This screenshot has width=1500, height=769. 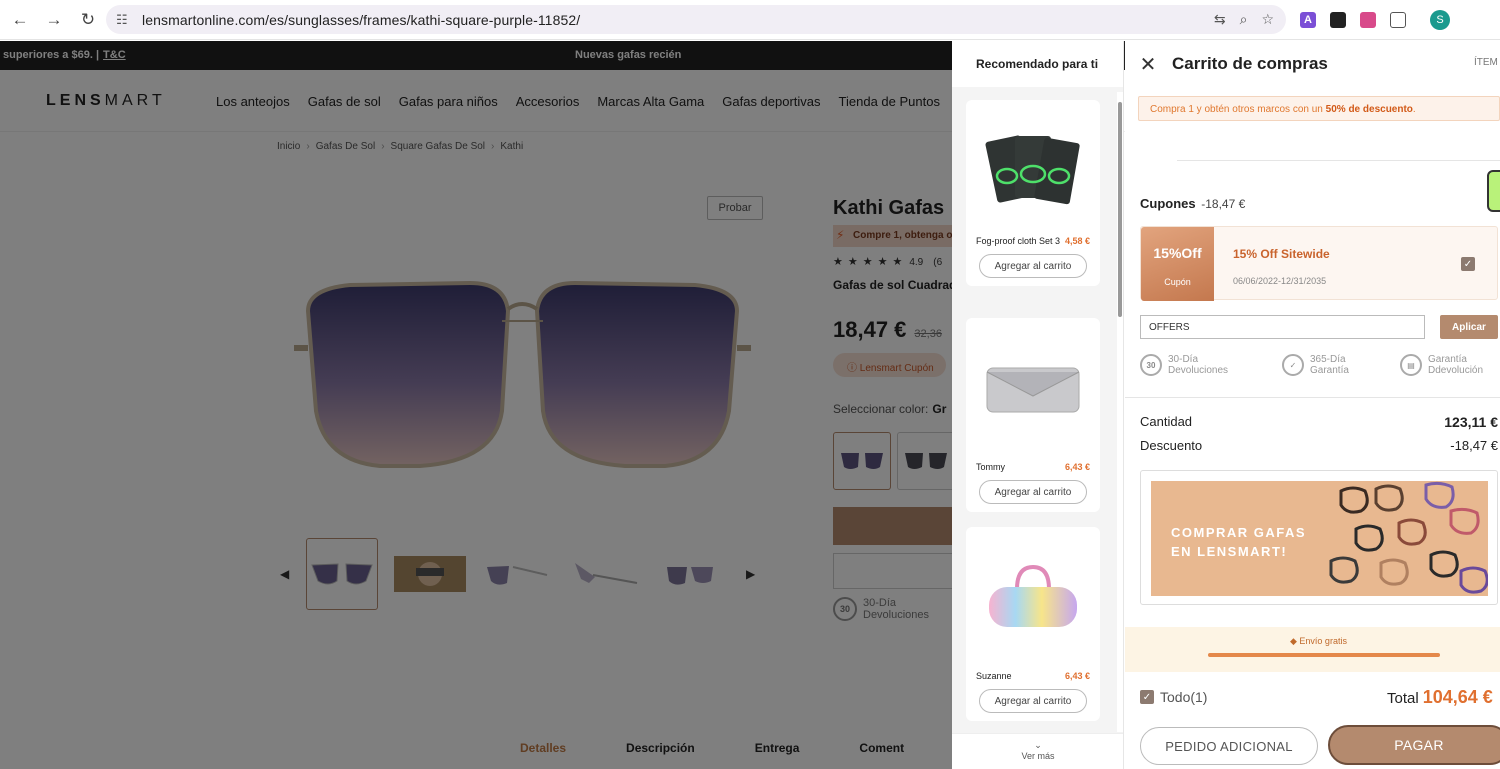 I want to click on coupon-dates: 06/06/2022-12/31/2035, so click(x=1280, y=281).